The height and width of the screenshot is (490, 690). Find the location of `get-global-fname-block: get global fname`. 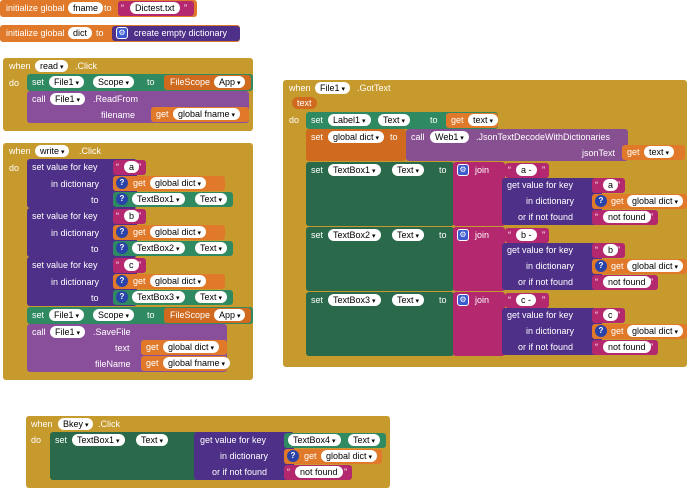

get-global-fname-block: get global fname is located at coordinates (186, 363).